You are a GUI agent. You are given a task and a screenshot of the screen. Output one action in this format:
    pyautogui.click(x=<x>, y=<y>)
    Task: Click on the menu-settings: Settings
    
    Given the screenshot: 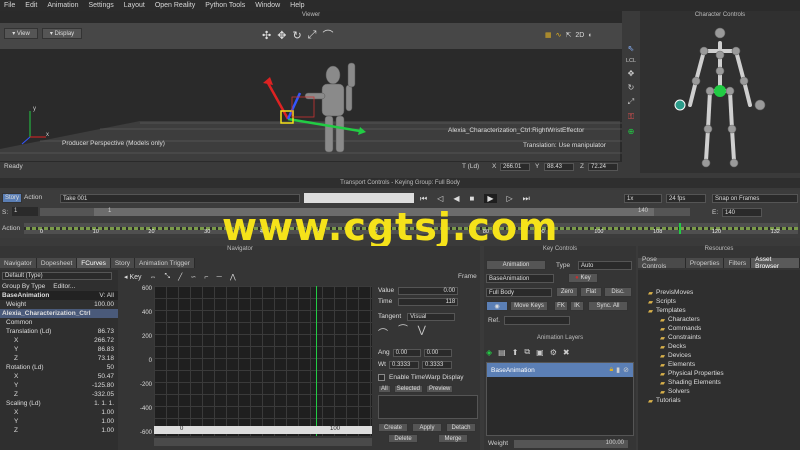 What is the action you would take?
    pyautogui.click(x=100, y=5)
    